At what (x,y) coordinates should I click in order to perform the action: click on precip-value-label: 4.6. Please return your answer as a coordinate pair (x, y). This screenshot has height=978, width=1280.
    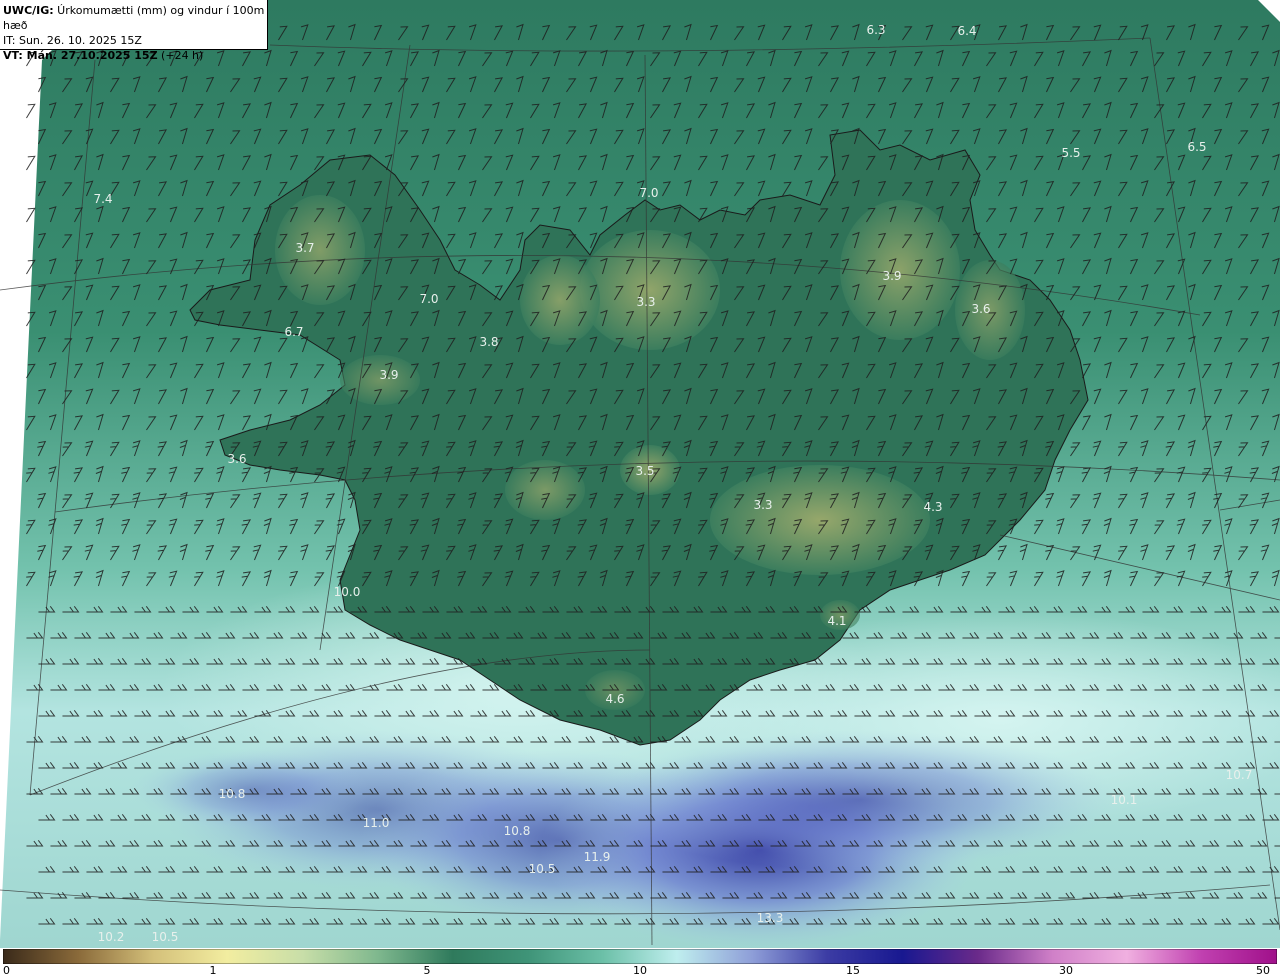
    Looking at the image, I should click on (615, 699).